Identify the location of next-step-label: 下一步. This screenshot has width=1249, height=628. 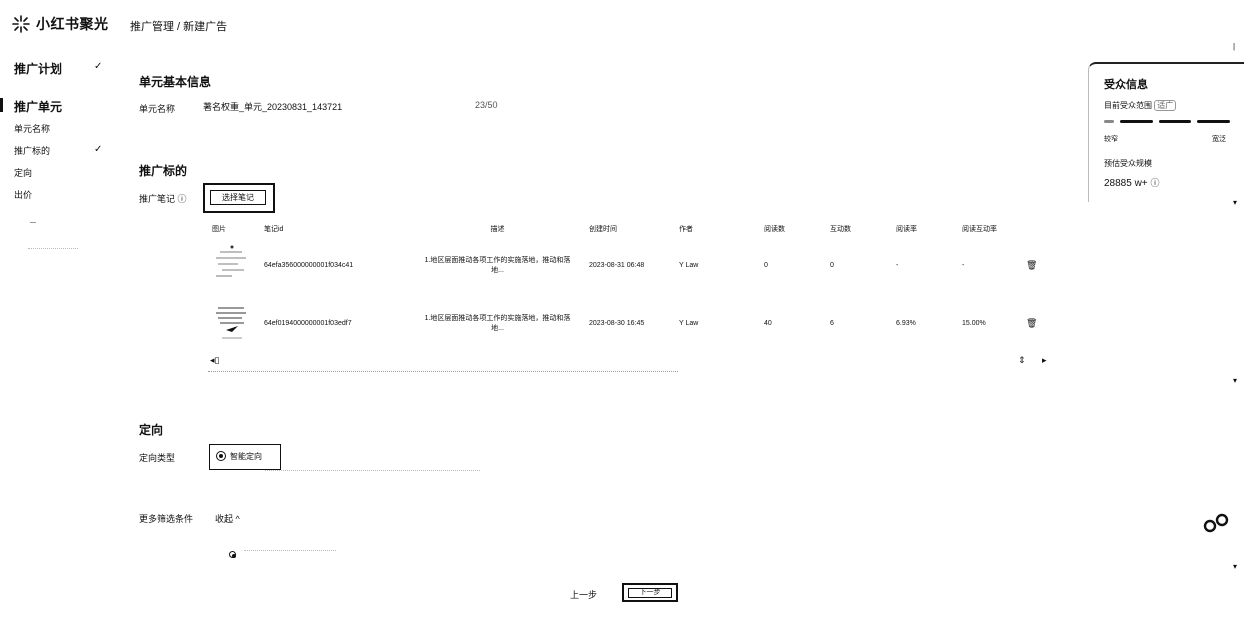
(650, 593).